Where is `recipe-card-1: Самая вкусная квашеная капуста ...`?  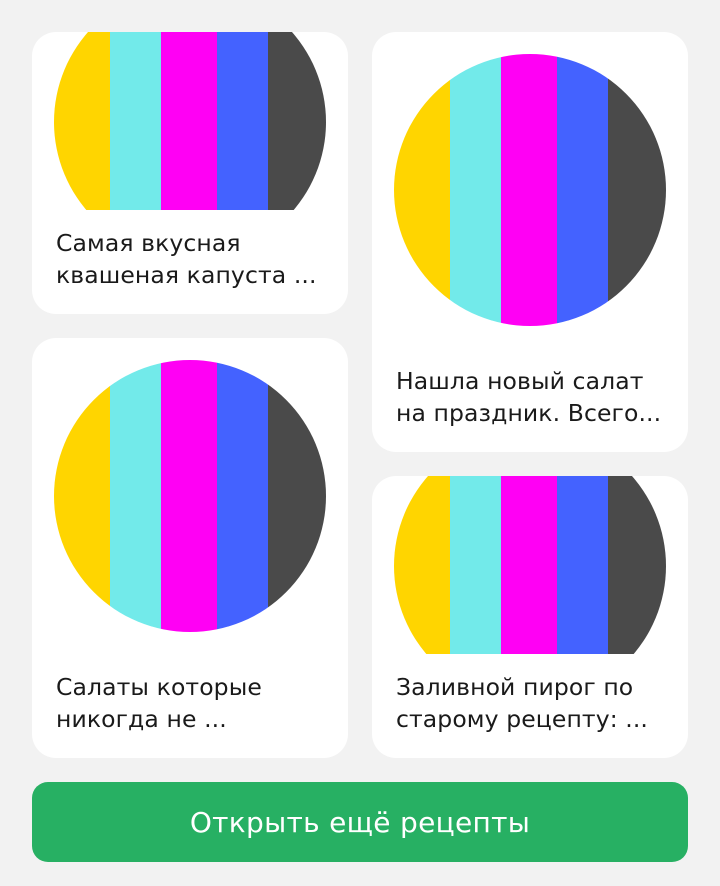
recipe-card-1: Самая вкусная квашеная капуста ... is located at coordinates (190, 173).